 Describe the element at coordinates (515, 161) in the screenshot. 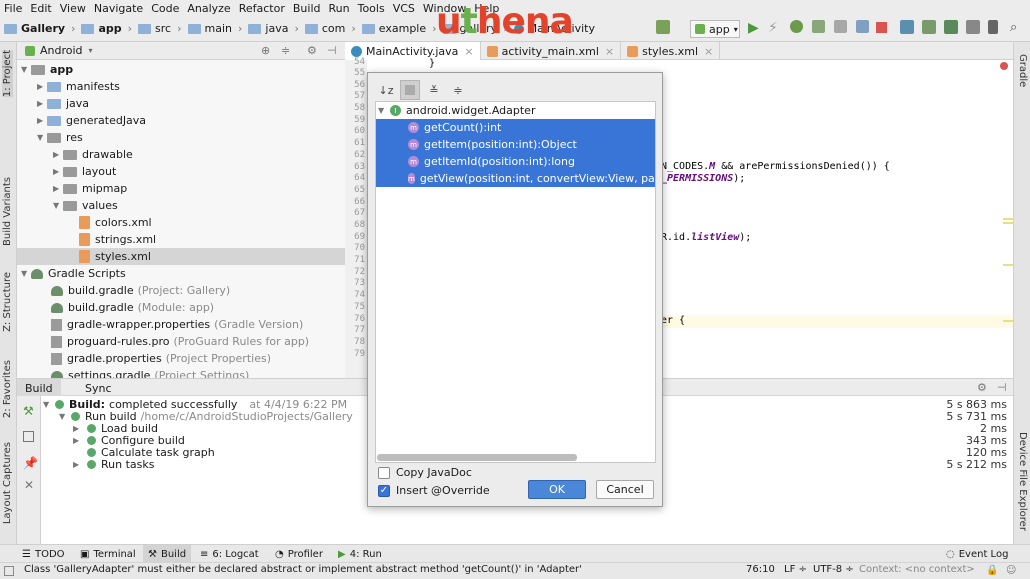

I see `method-item: m getItemId(position:int):long` at that location.